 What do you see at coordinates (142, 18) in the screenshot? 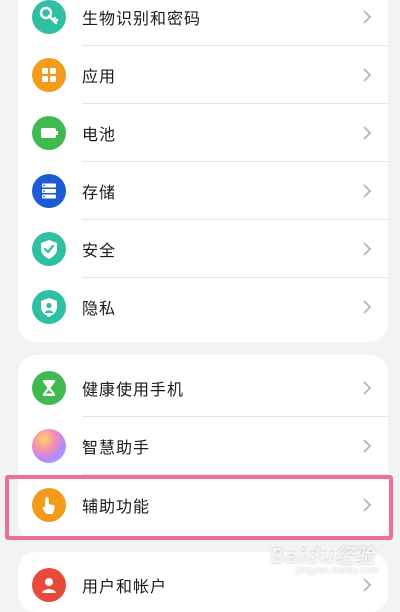
I see `settings-item-label: 生物识别和密码` at bounding box center [142, 18].